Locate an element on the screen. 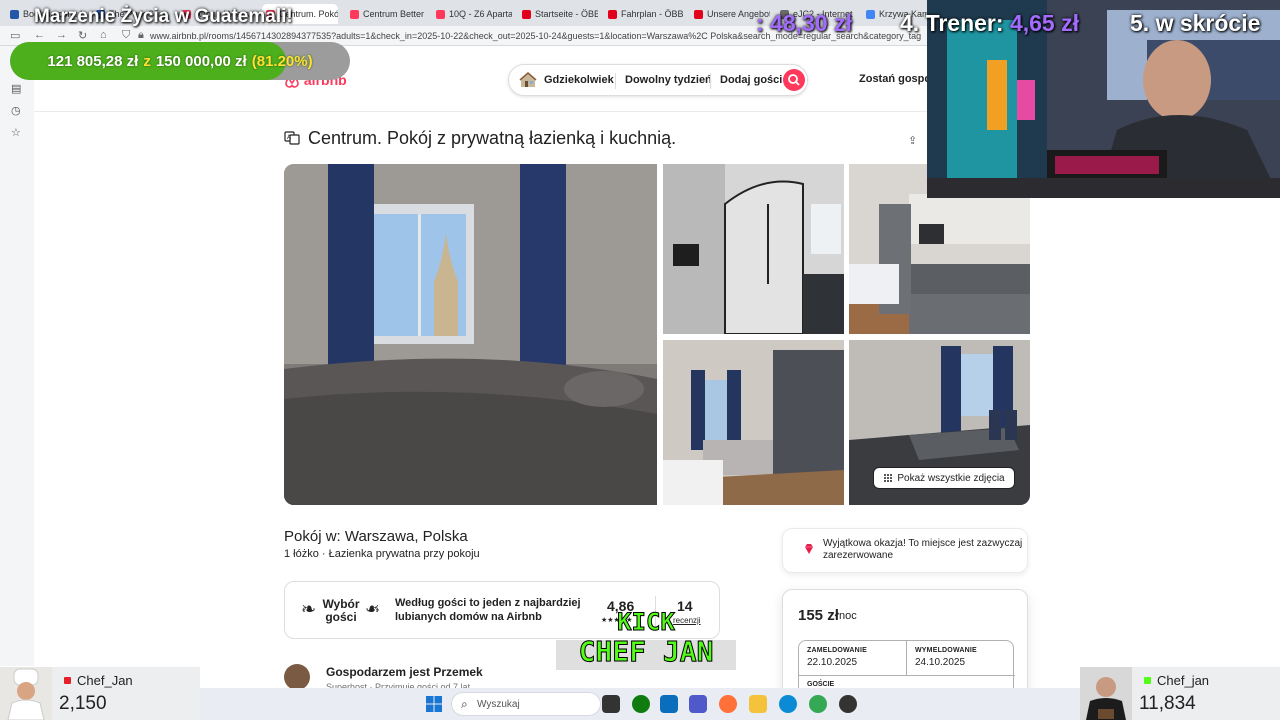 The width and height of the screenshot is (1280, 720). back-icon: ← is located at coordinates (39, 35).